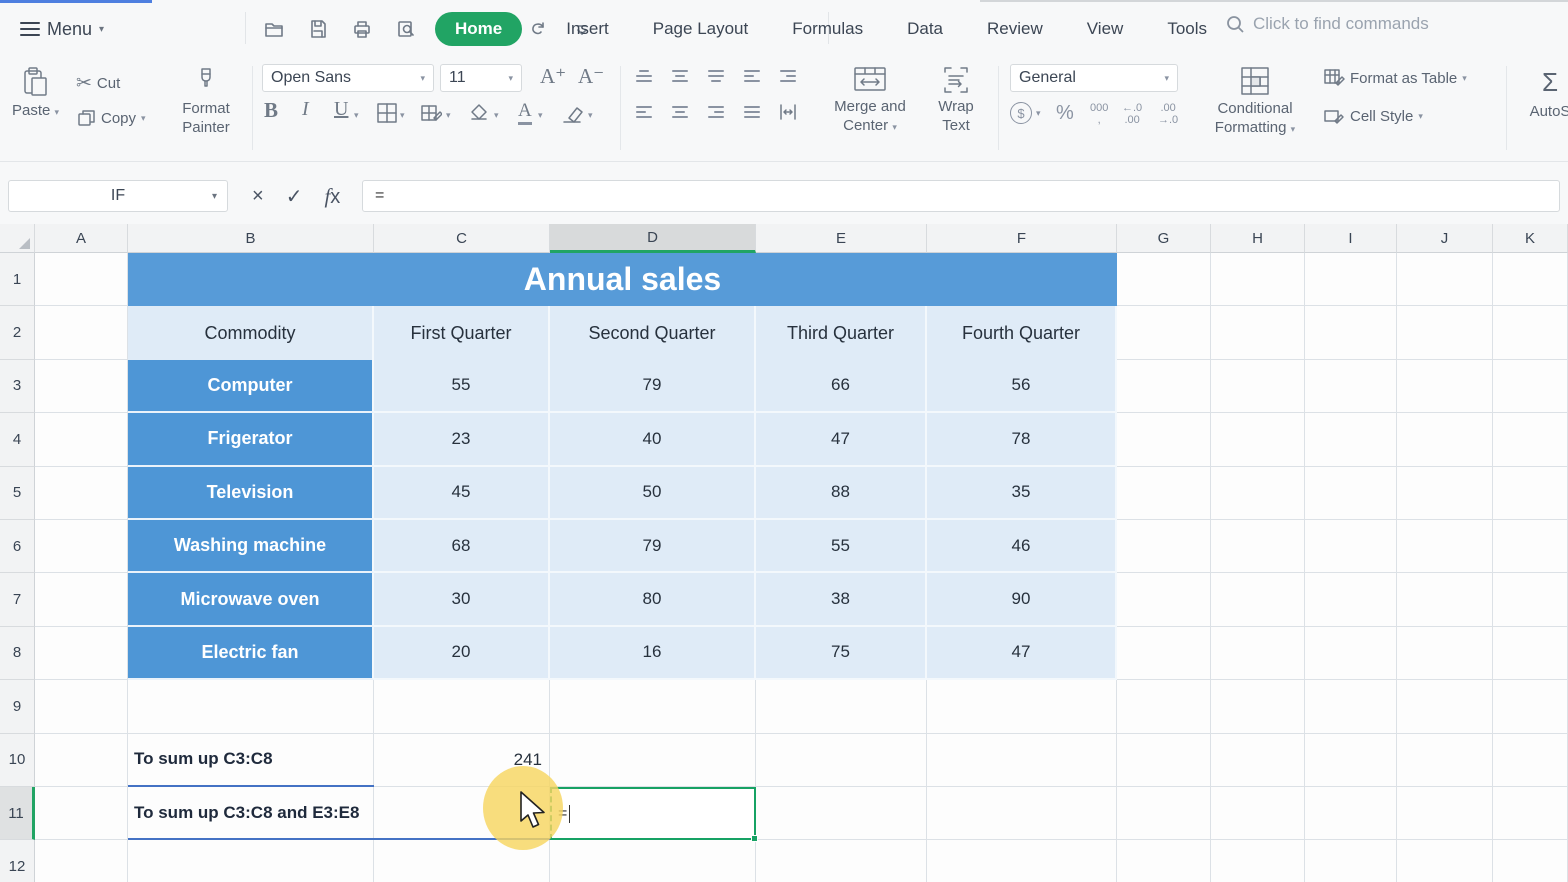 The image size is (1568, 882). I want to click on cell-D5-value: 50, so click(653, 493).